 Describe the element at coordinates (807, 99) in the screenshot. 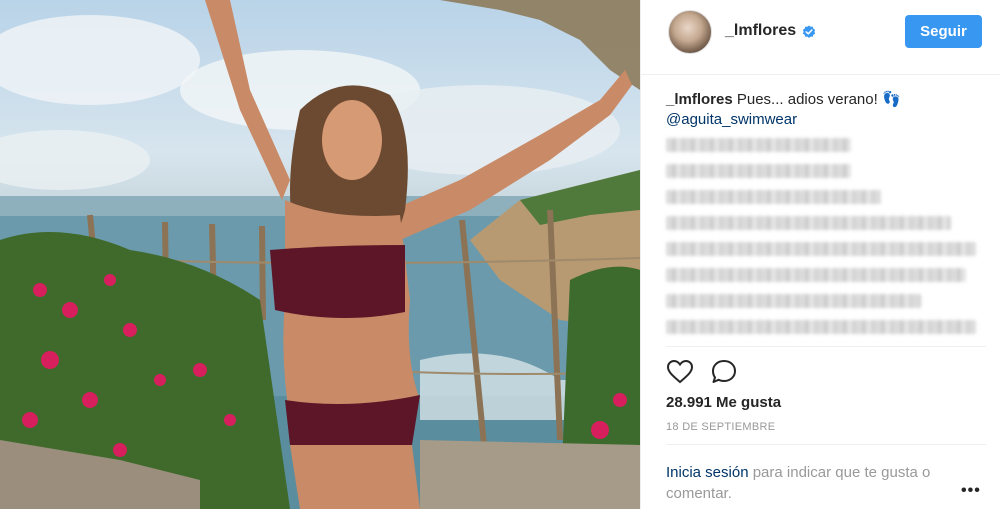

I see `caption-text: Pues... adios verano!` at that location.